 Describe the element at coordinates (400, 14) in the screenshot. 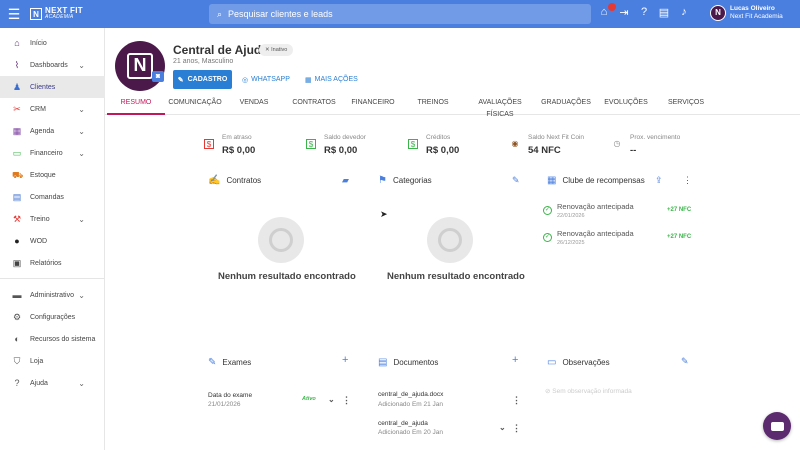

I see `search-input: ⌕ Pesquisar clientes e leads` at that location.